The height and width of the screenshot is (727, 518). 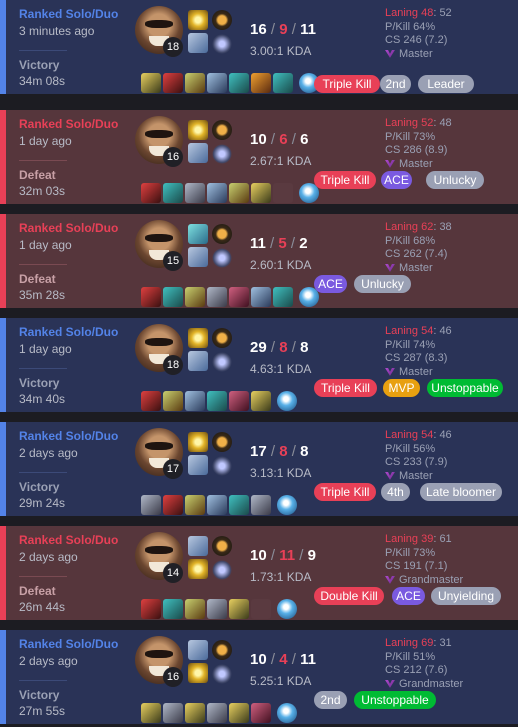 I want to click on kda-score: 10 / 6 / 6, so click(x=279, y=139).